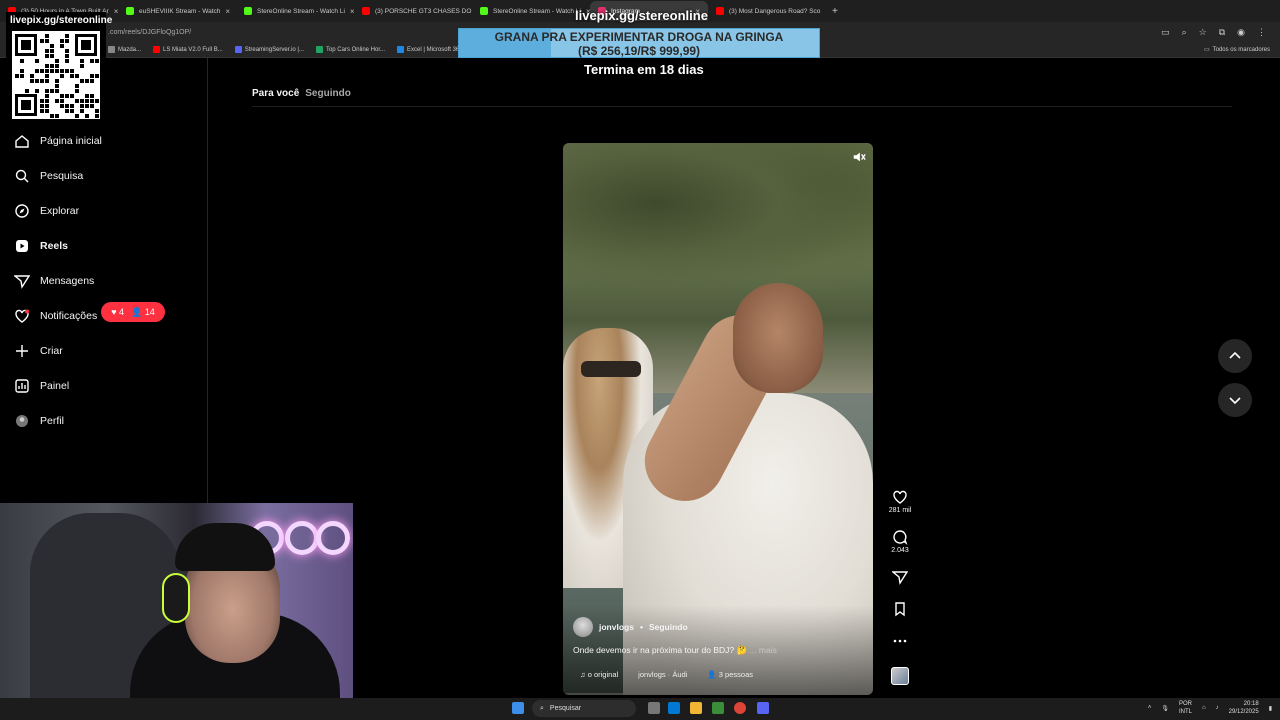 The width and height of the screenshot is (1280, 720). I want to click on all-bookmarks-folder: ▭ Todos os marcadores, so click(1237, 50).